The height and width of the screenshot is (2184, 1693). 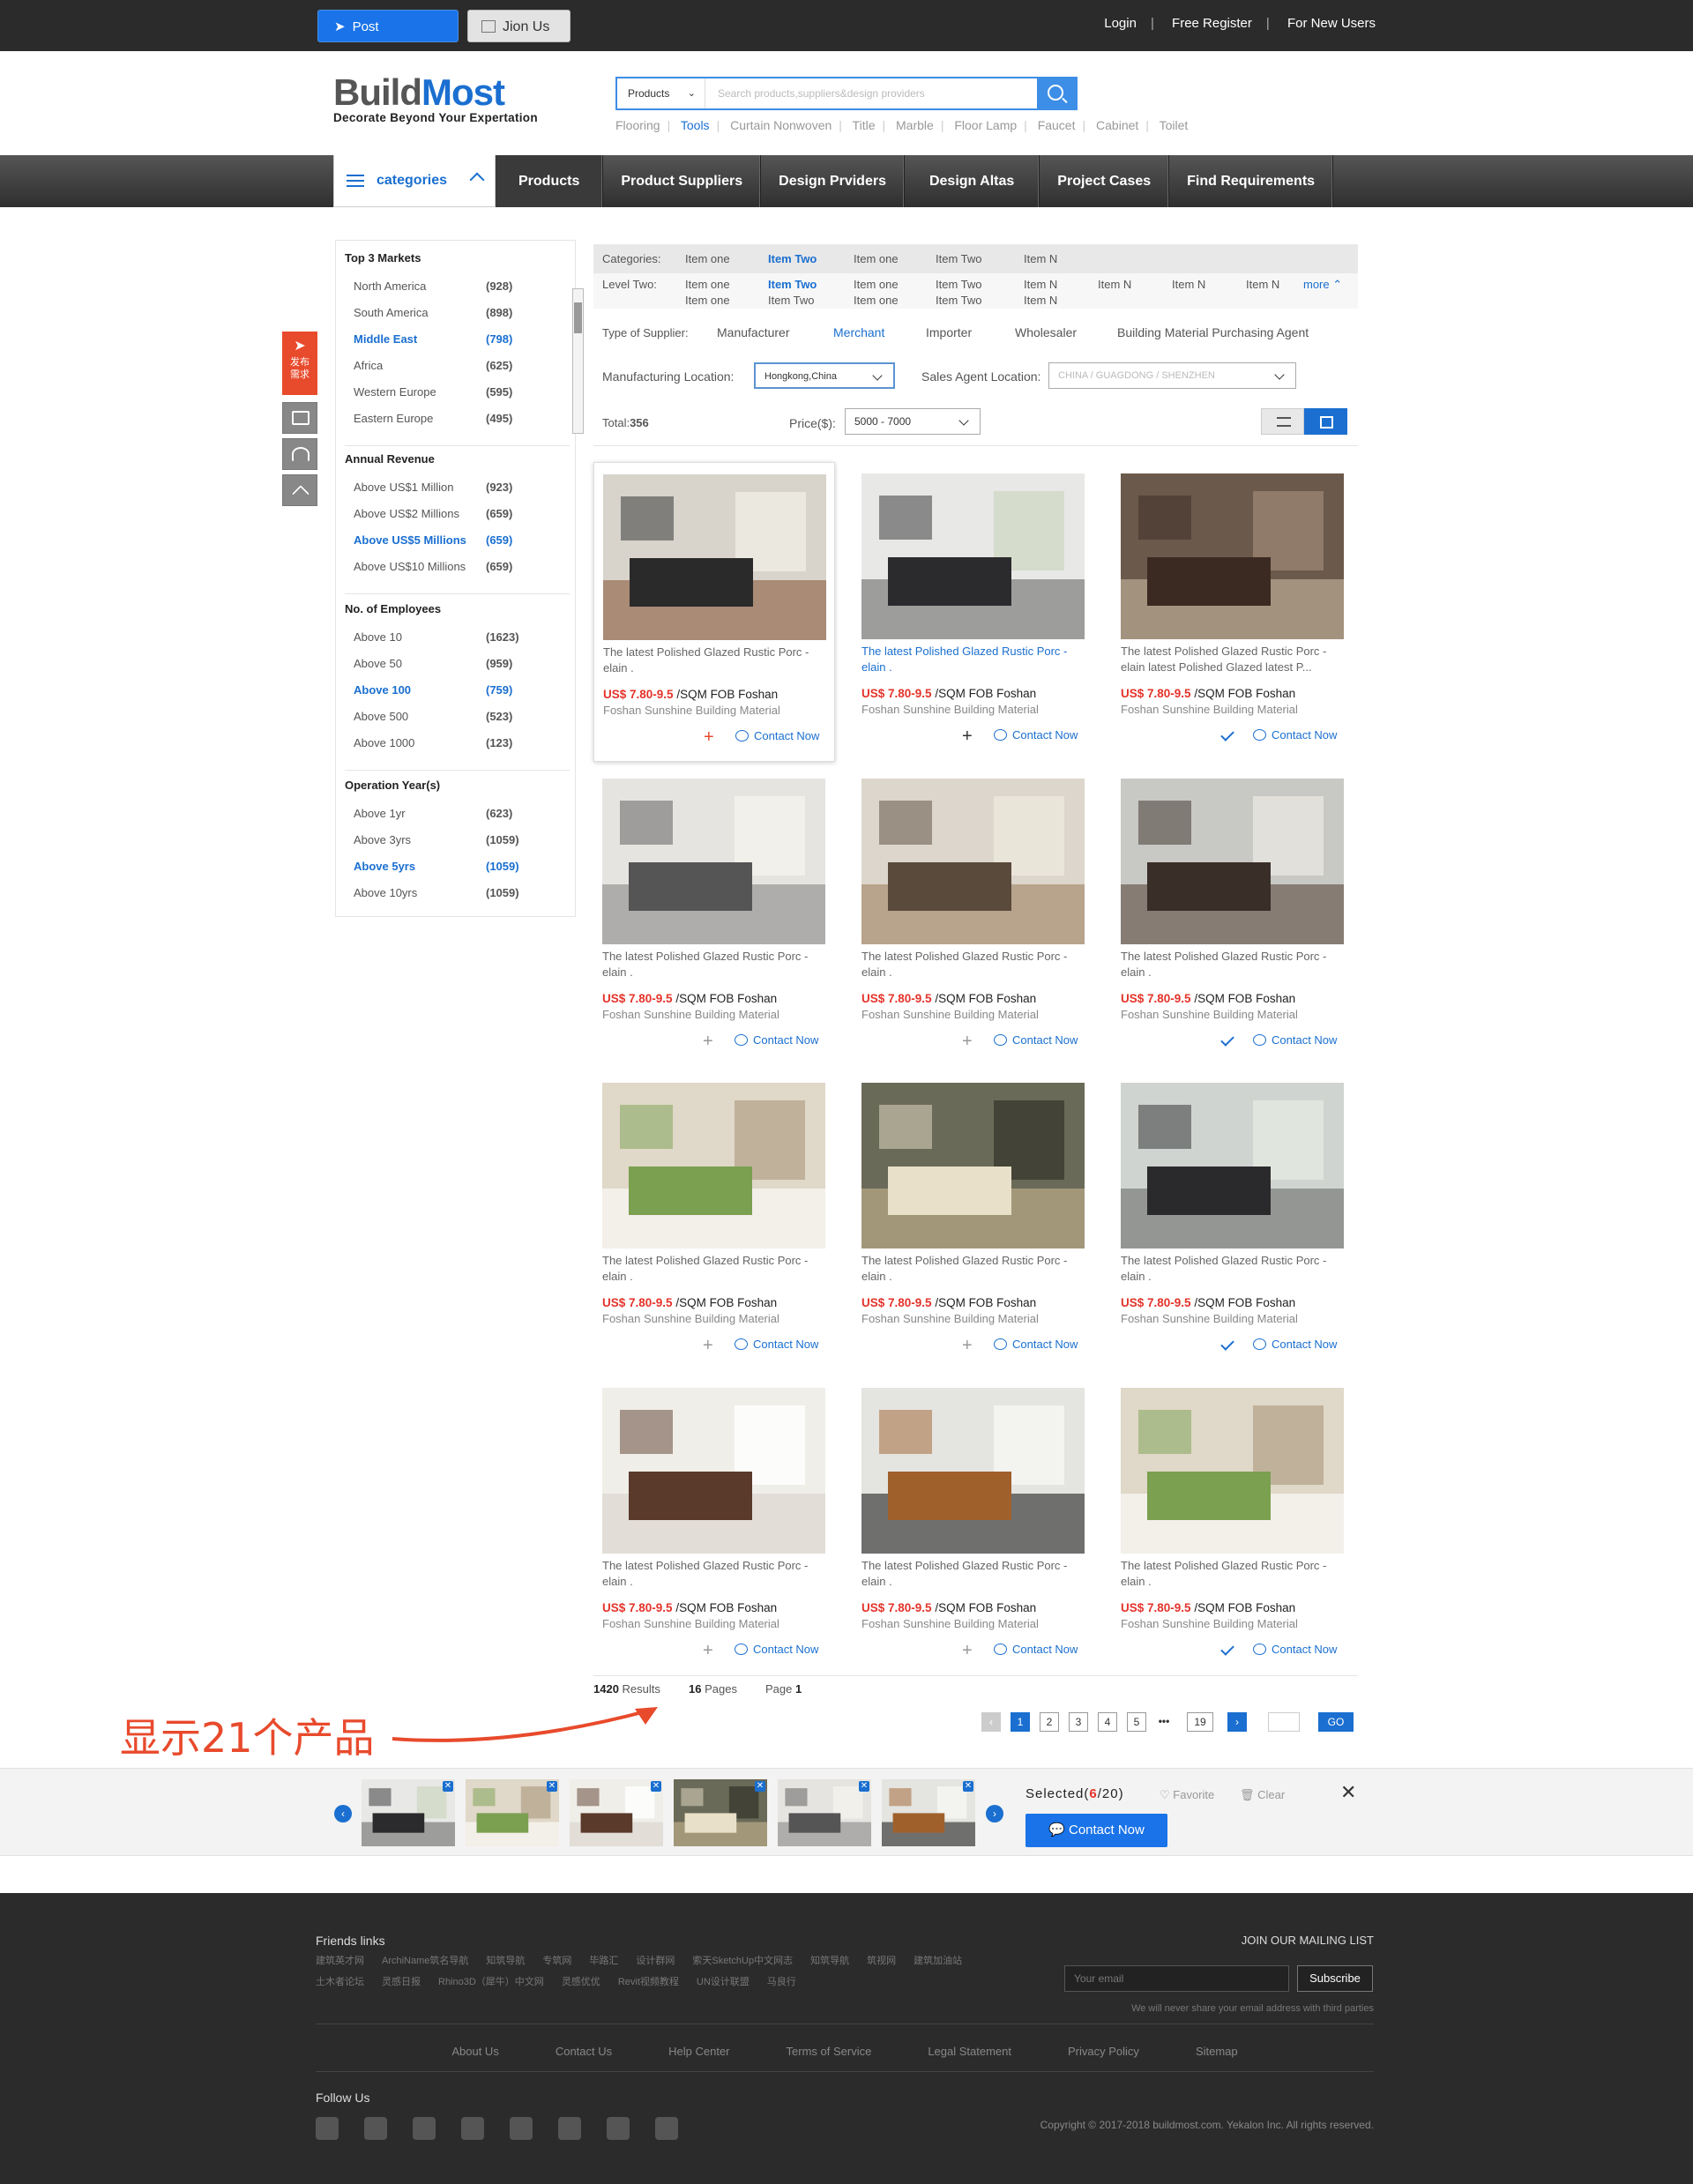 I want to click on friend-link: 马良行, so click(x=781, y=1982).